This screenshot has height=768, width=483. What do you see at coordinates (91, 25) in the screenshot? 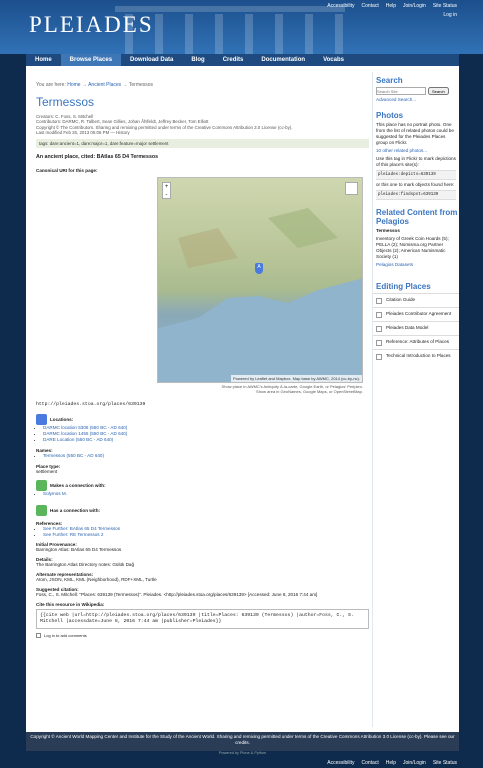
I see `site-logo: PLEIADES` at bounding box center [91, 25].